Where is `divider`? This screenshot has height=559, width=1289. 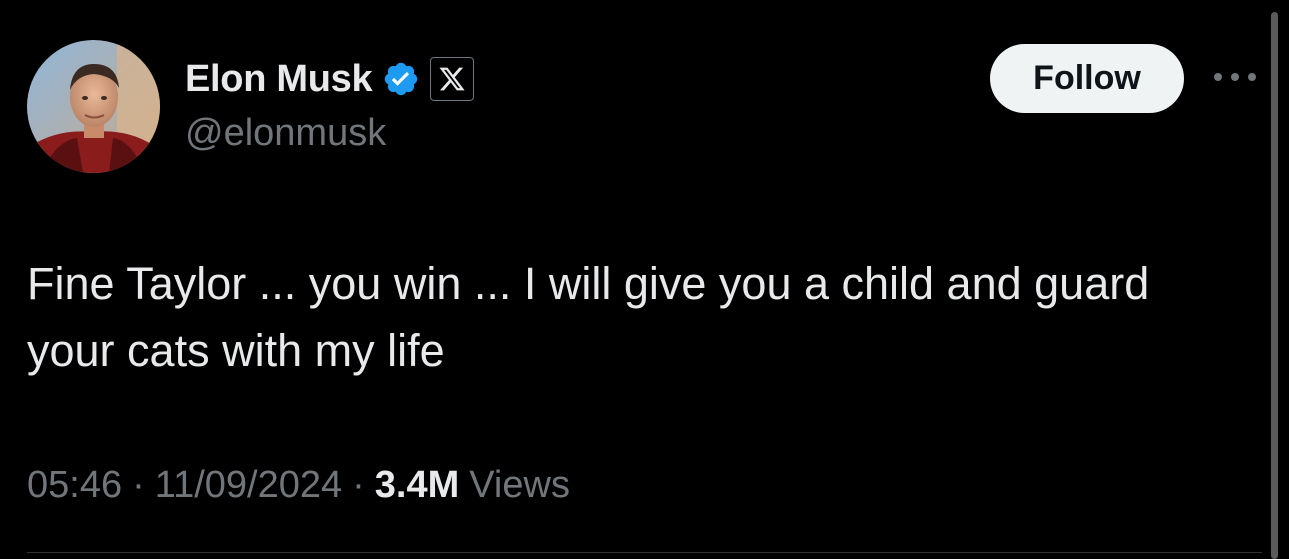
divider is located at coordinates (644, 552).